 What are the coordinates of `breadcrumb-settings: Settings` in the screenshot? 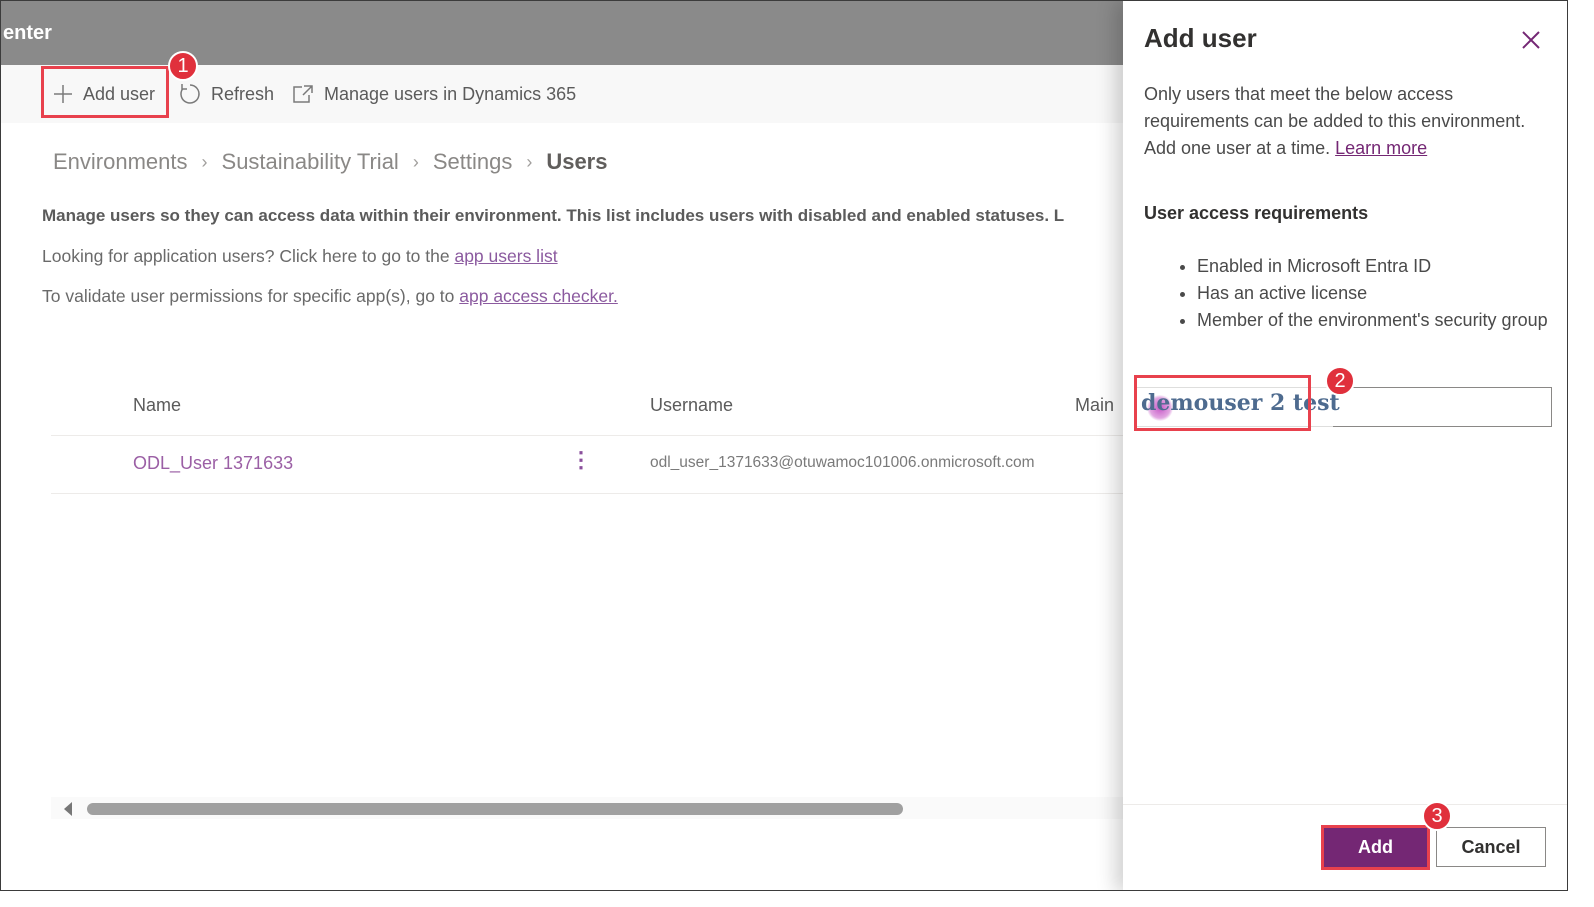 It's located at (473, 162).